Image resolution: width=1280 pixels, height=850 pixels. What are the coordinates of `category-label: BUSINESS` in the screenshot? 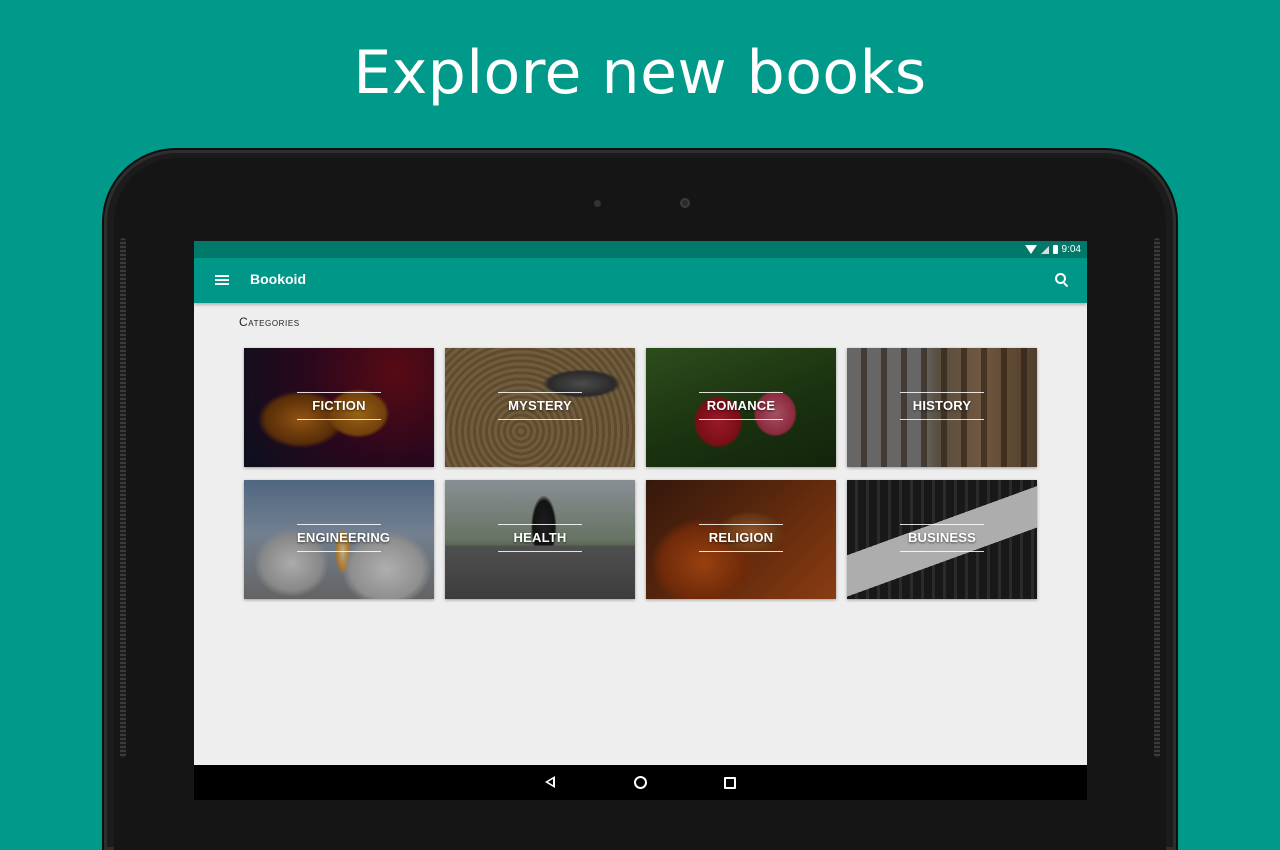 It's located at (942, 537).